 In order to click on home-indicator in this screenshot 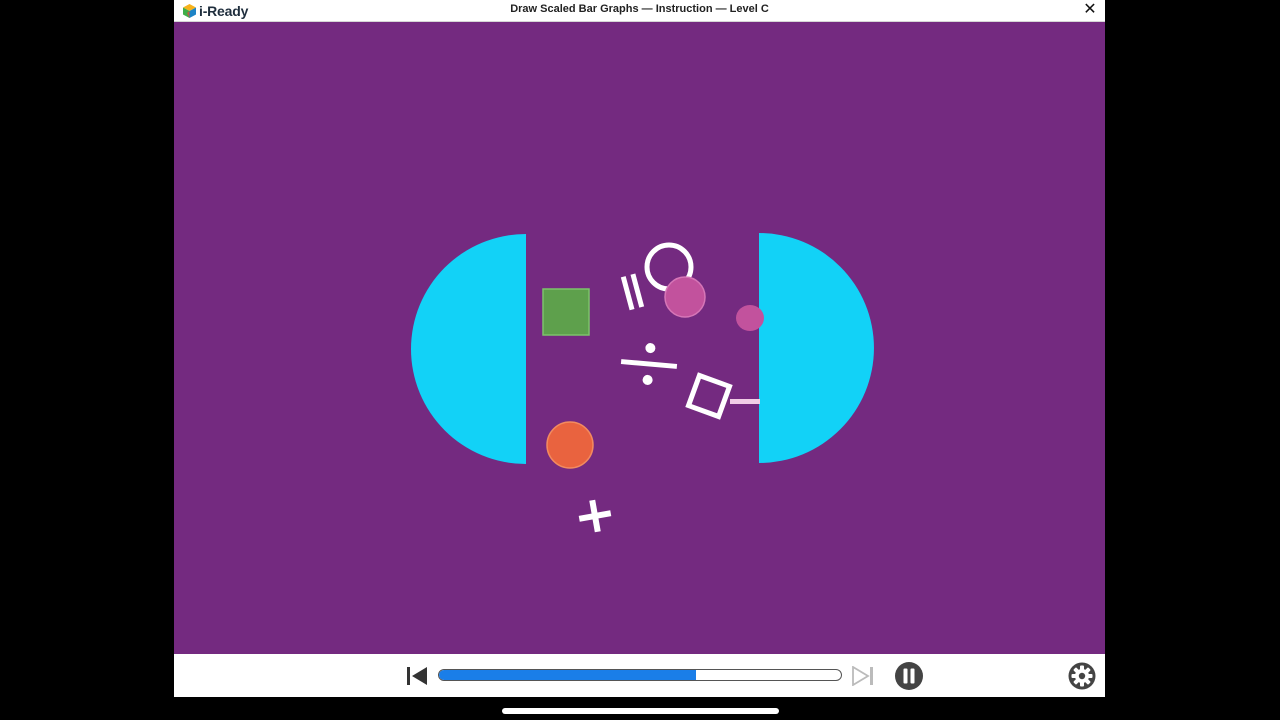, I will do `click(640, 711)`.